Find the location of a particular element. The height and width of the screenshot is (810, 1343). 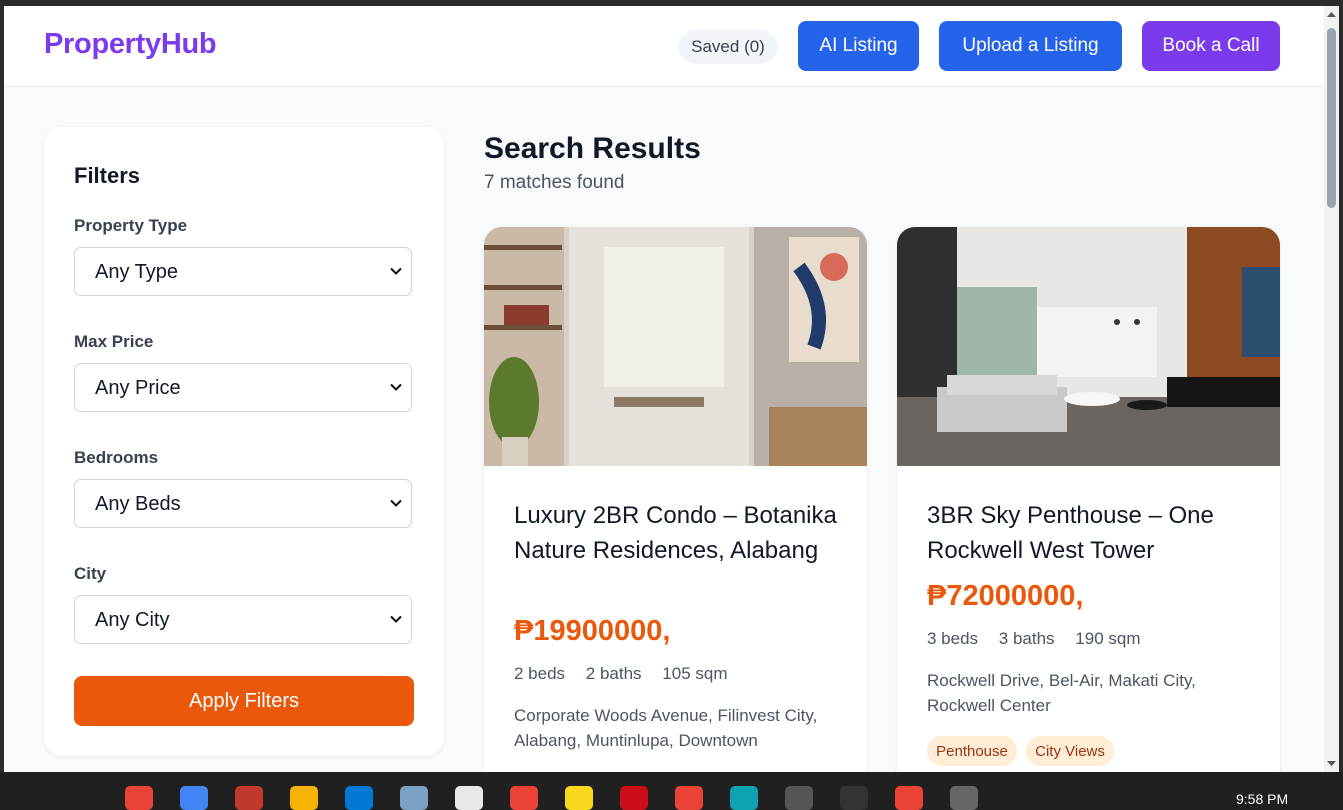

page-scrollbar is located at coordinates (1331, 389).